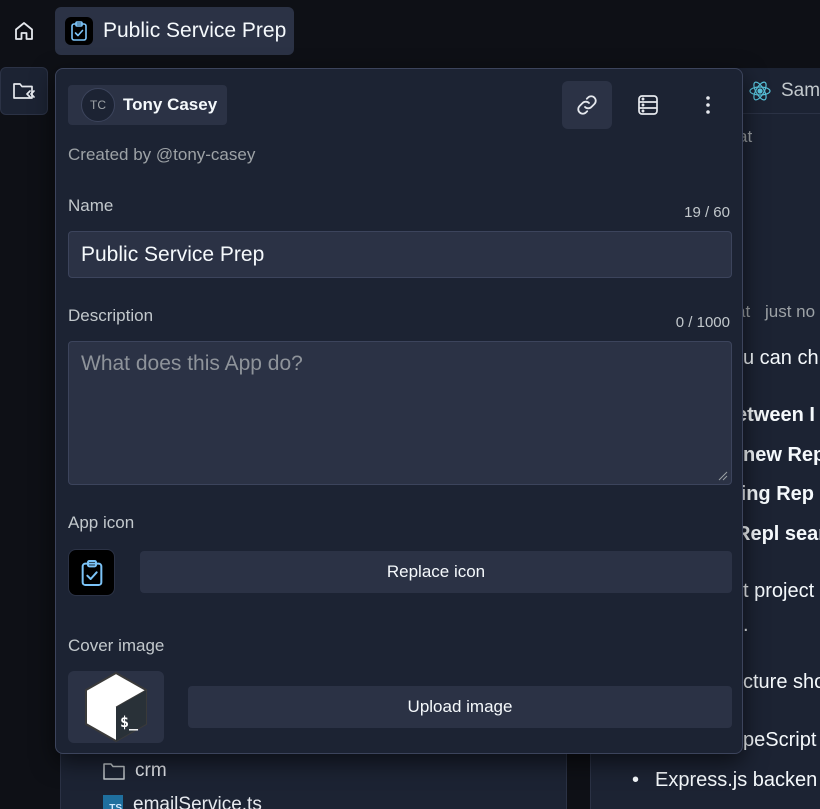  What do you see at coordinates (723, 476) in the screenshot?
I see `resize-handle-icon` at bounding box center [723, 476].